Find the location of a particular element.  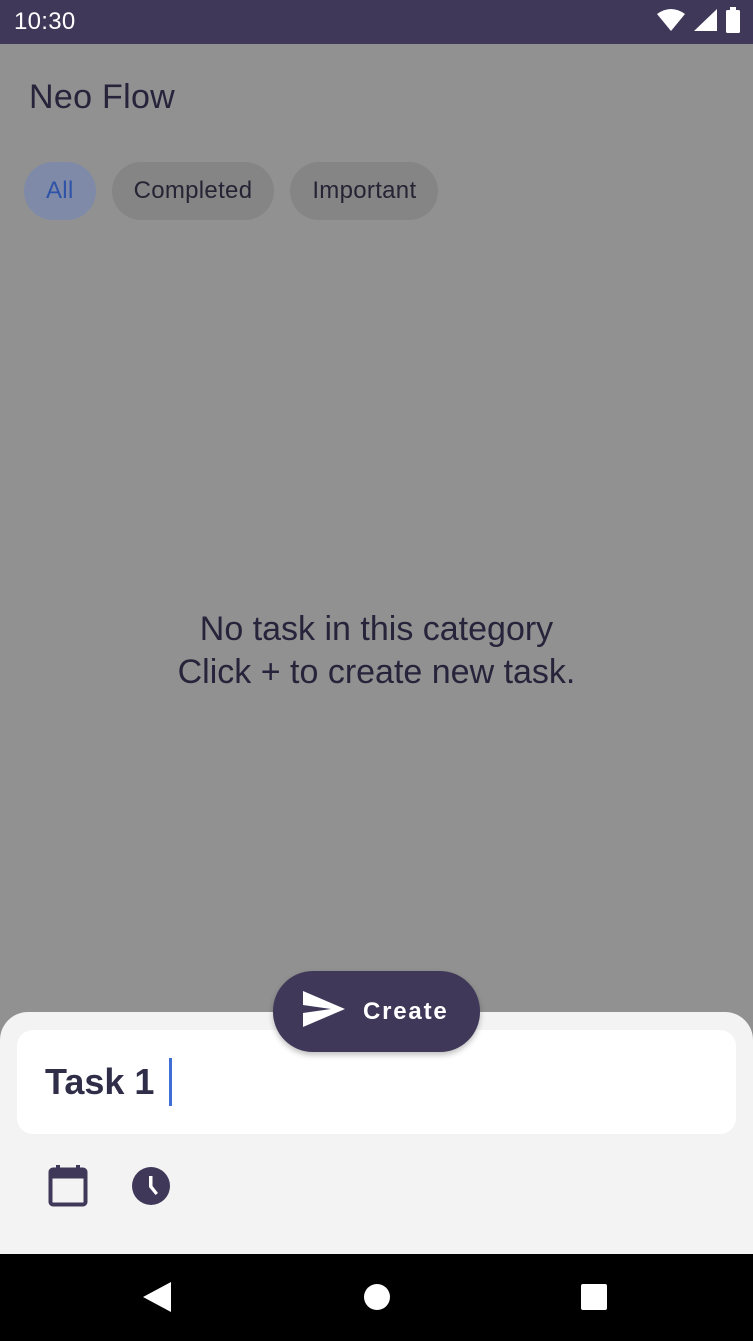

status-bar: 10:30 is located at coordinates (376, 22).